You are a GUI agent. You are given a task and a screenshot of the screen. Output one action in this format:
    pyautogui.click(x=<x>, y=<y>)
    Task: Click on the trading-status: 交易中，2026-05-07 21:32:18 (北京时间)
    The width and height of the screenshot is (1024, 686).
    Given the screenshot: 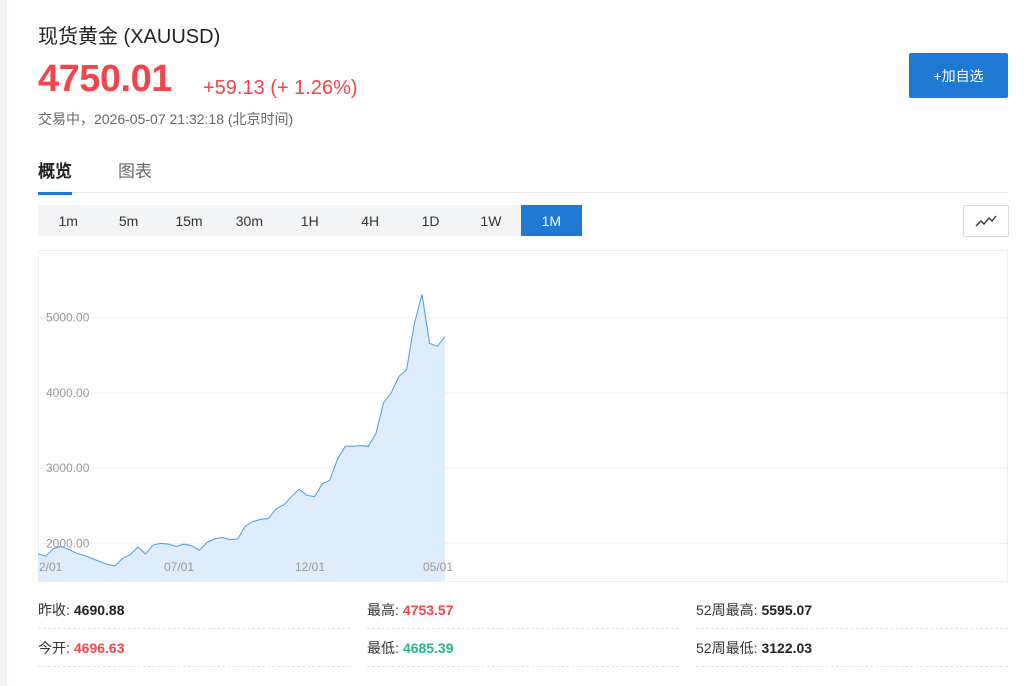 What is the action you would take?
    pyautogui.click(x=166, y=119)
    